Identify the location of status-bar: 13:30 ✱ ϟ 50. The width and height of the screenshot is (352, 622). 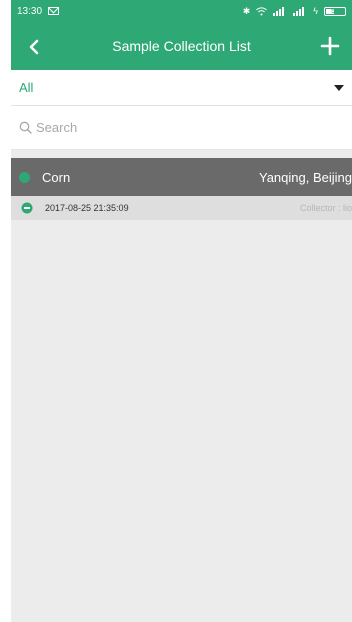
(181, 11).